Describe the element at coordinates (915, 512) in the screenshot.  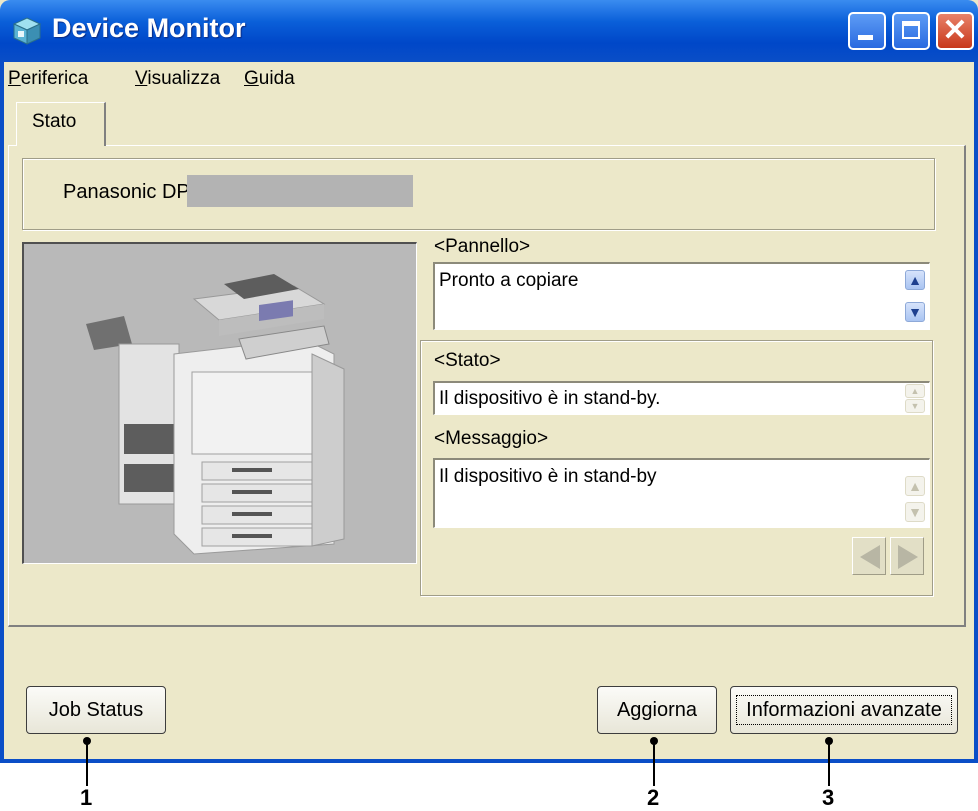
I see `messaggio-scroll-down-icon: ▼` at that location.